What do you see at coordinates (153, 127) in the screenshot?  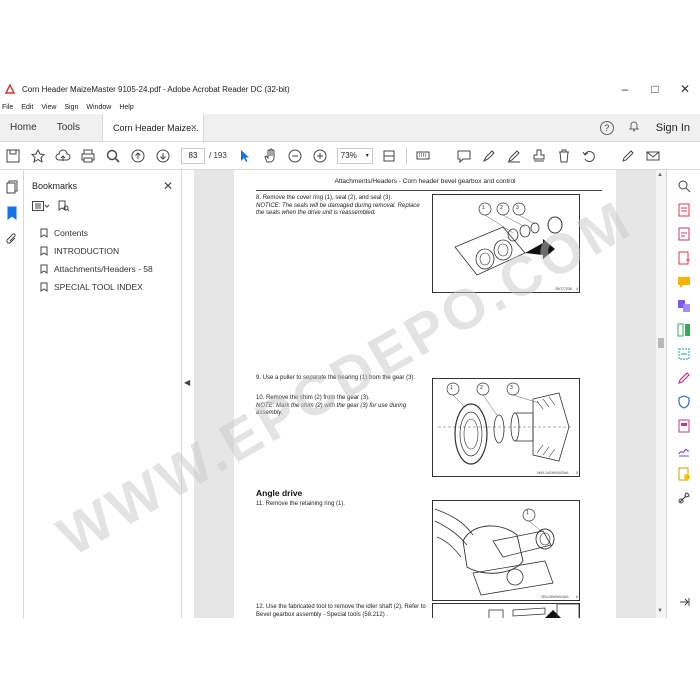 I see `tab-document: Corn Header Maize... ×` at bounding box center [153, 127].